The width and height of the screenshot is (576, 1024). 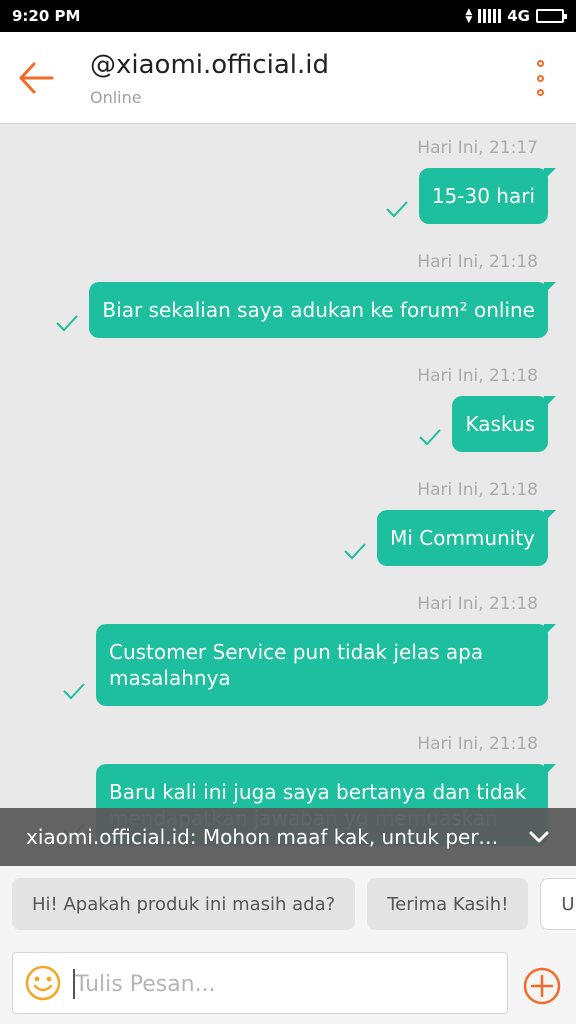 I want to click on back-arrow-icon, so click(x=36, y=78).